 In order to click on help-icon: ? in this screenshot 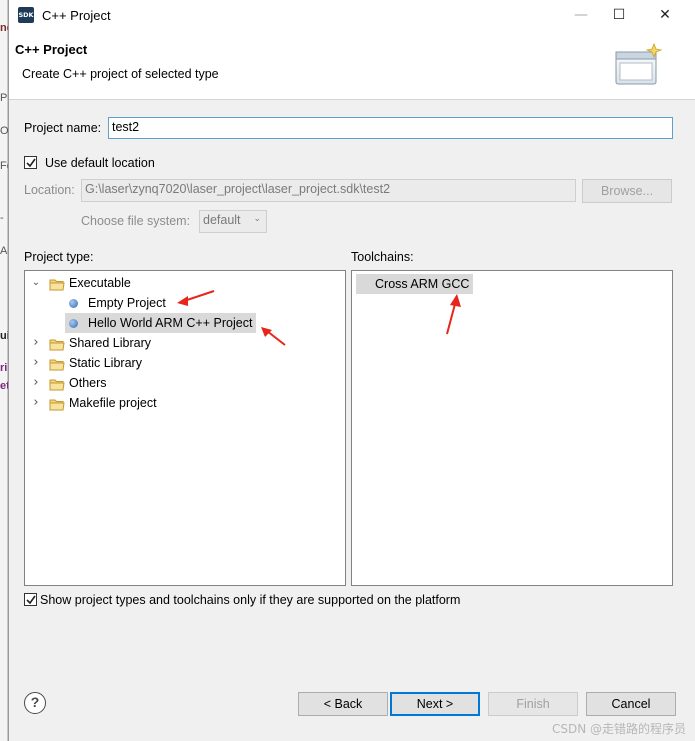, I will do `click(35, 703)`.